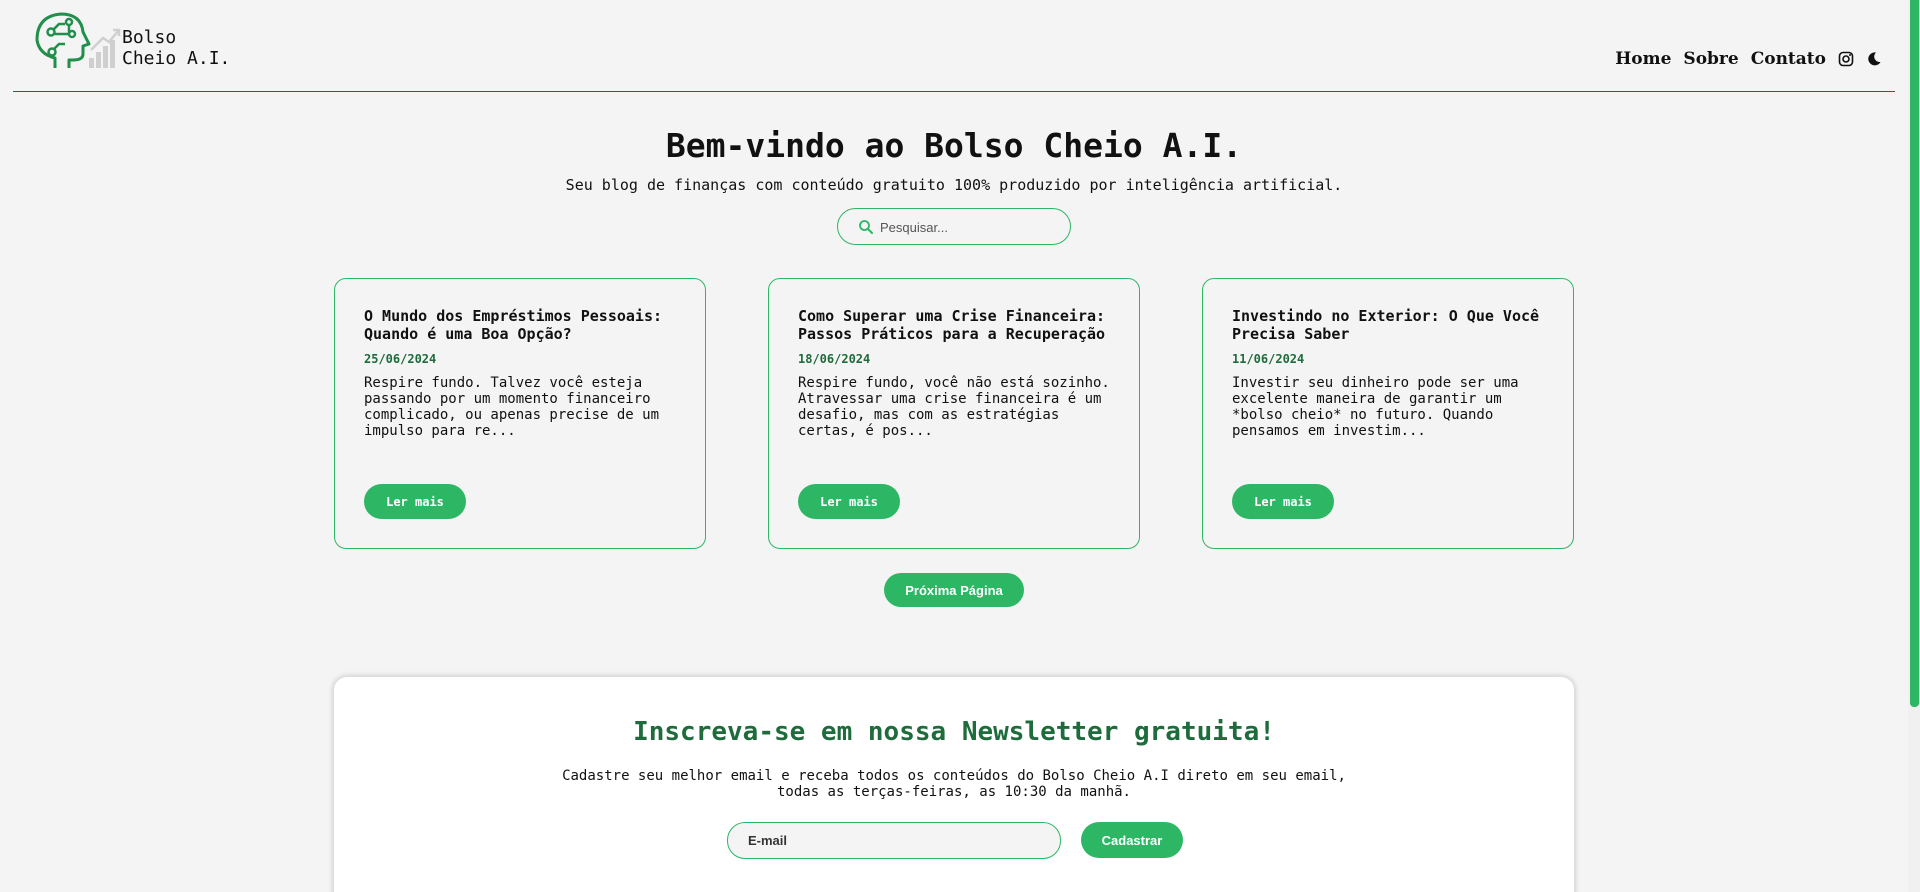  Describe the element at coordinates (1874, 59) in the screenshot. I see `moon-icon` at that location.